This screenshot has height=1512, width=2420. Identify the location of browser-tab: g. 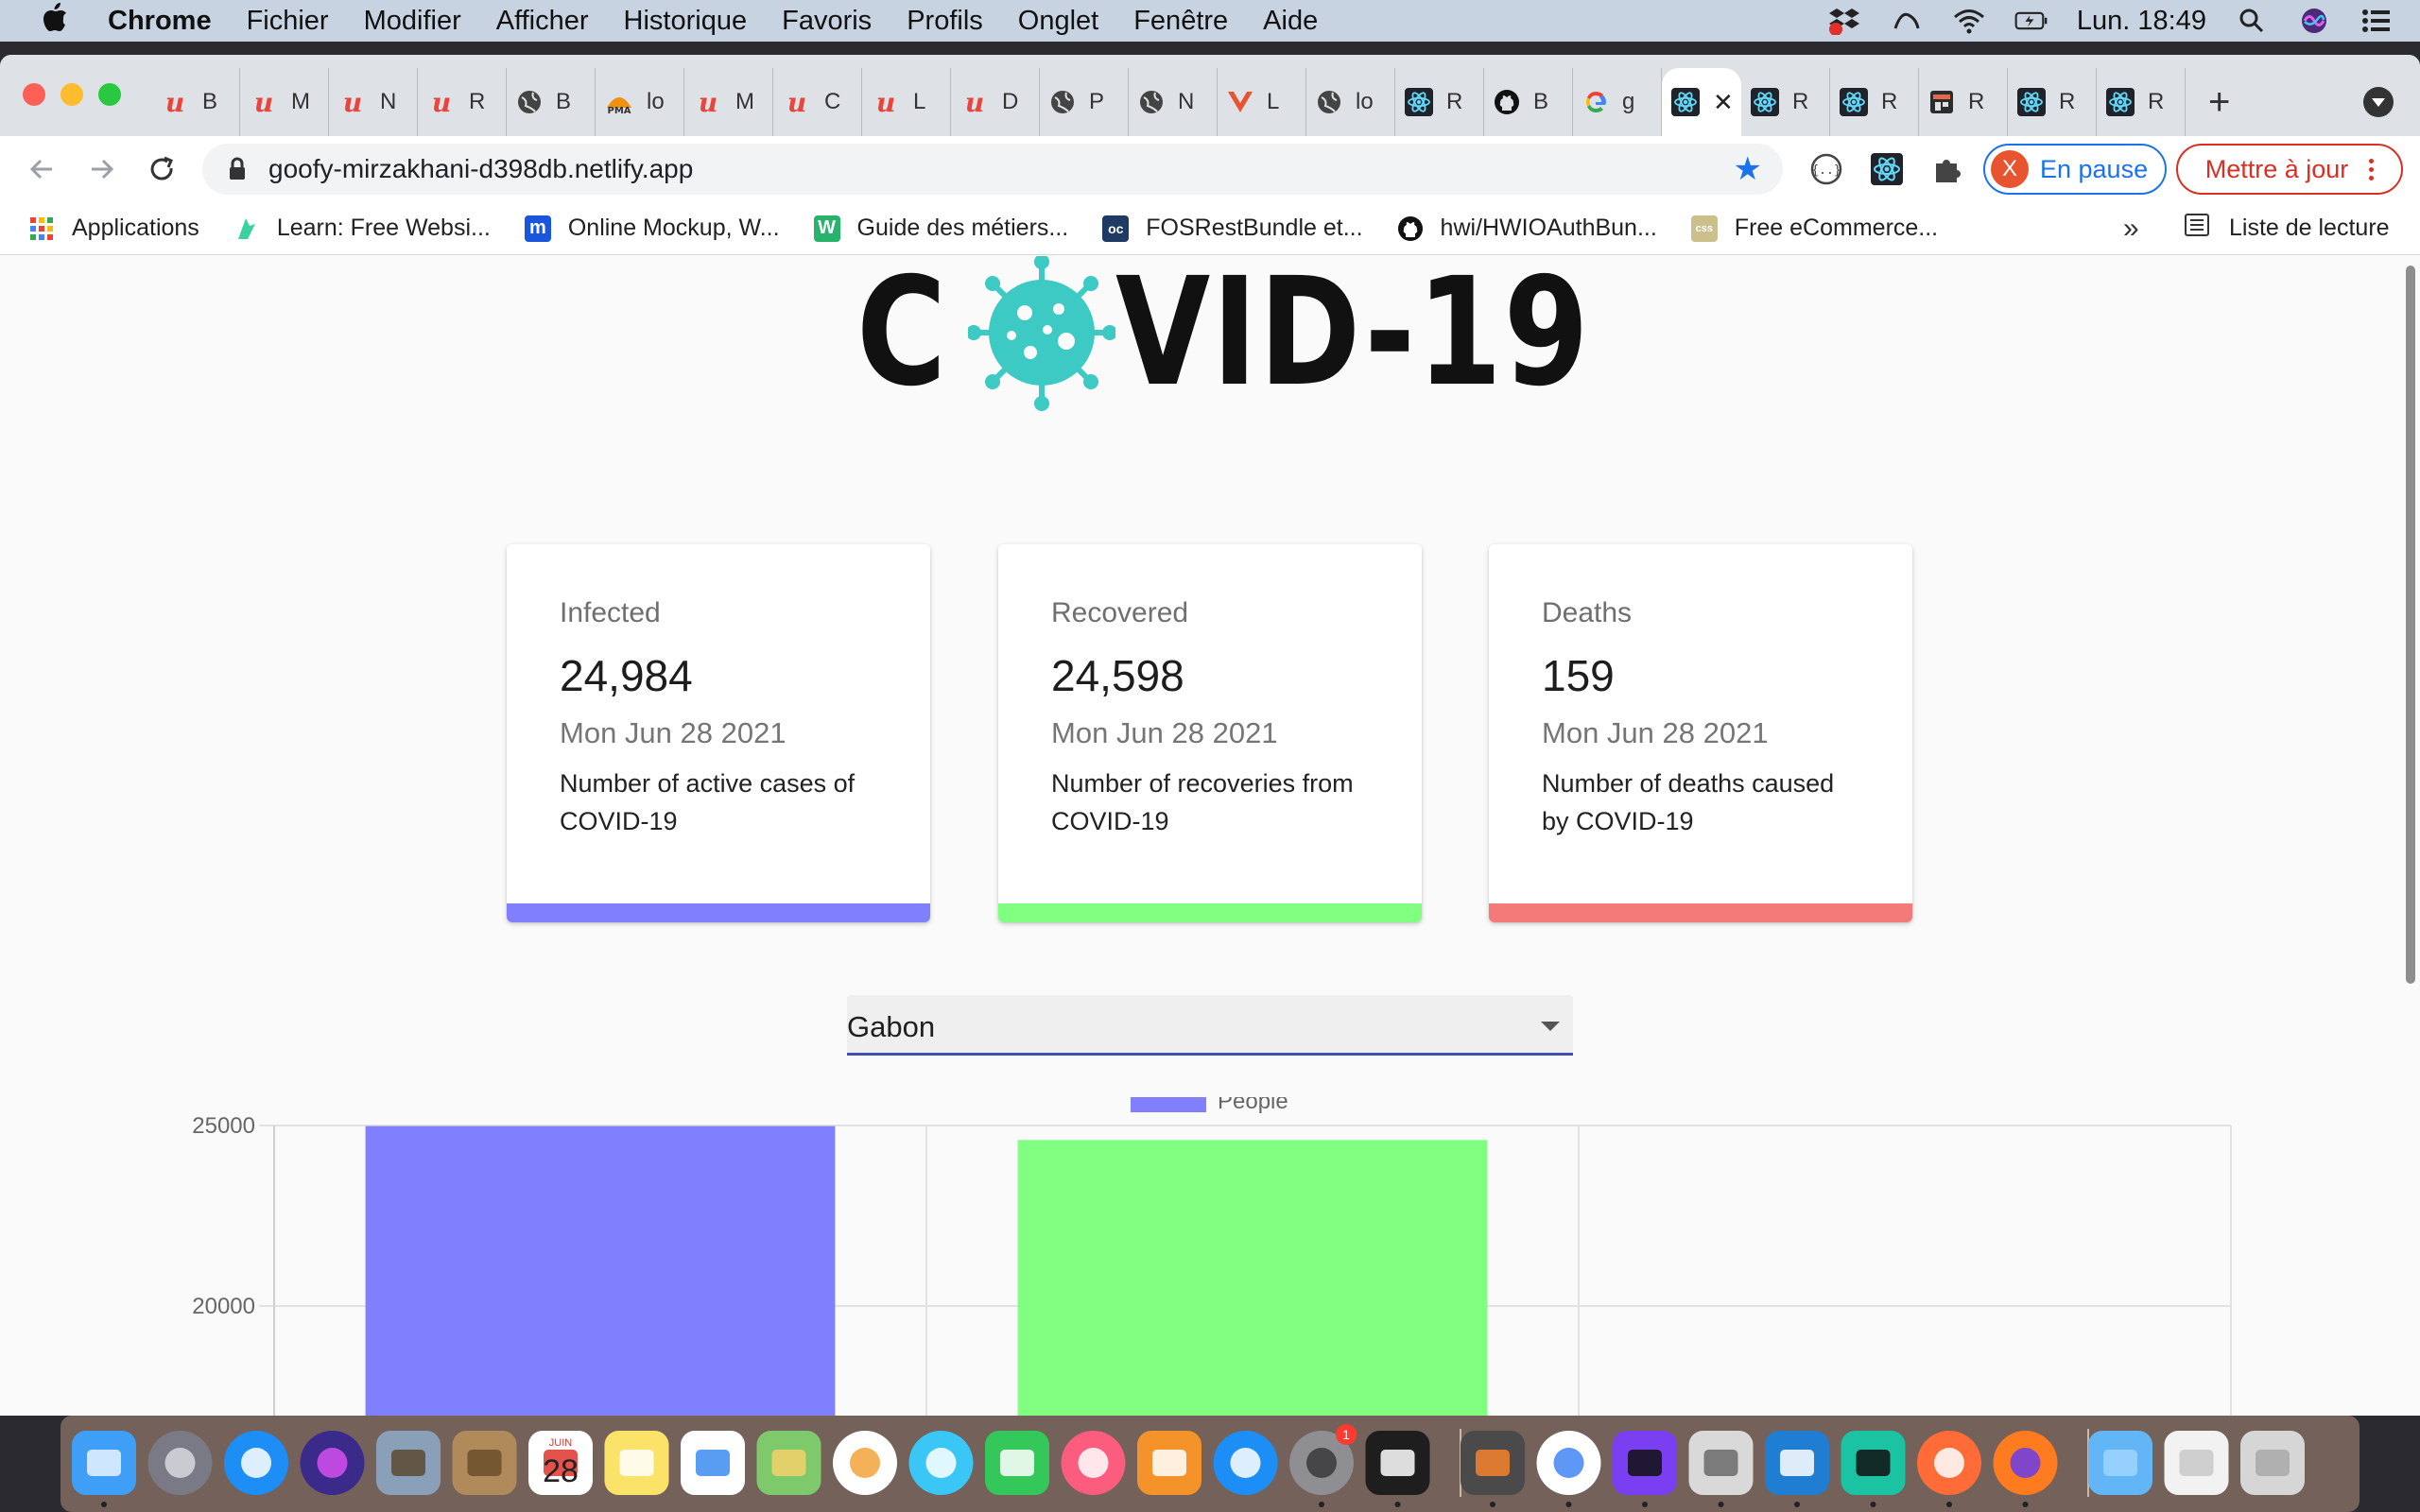
(1617, 102).